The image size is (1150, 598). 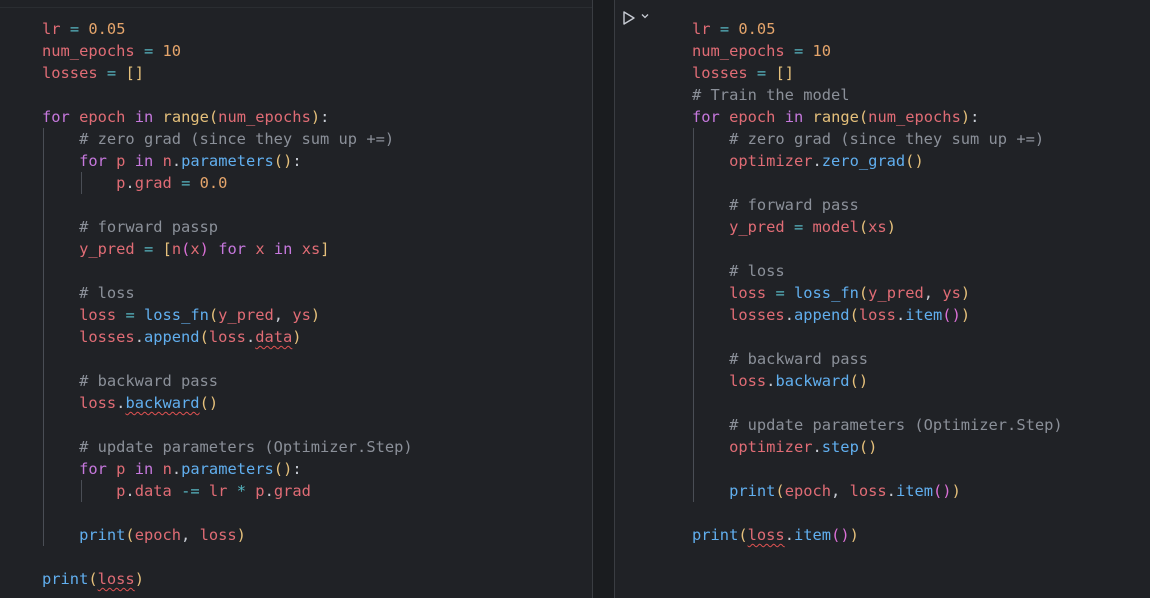 What do you see at coordinates (924, 315) in the screenshot?
I see `code-token: item` at bounding box center [924, 315].